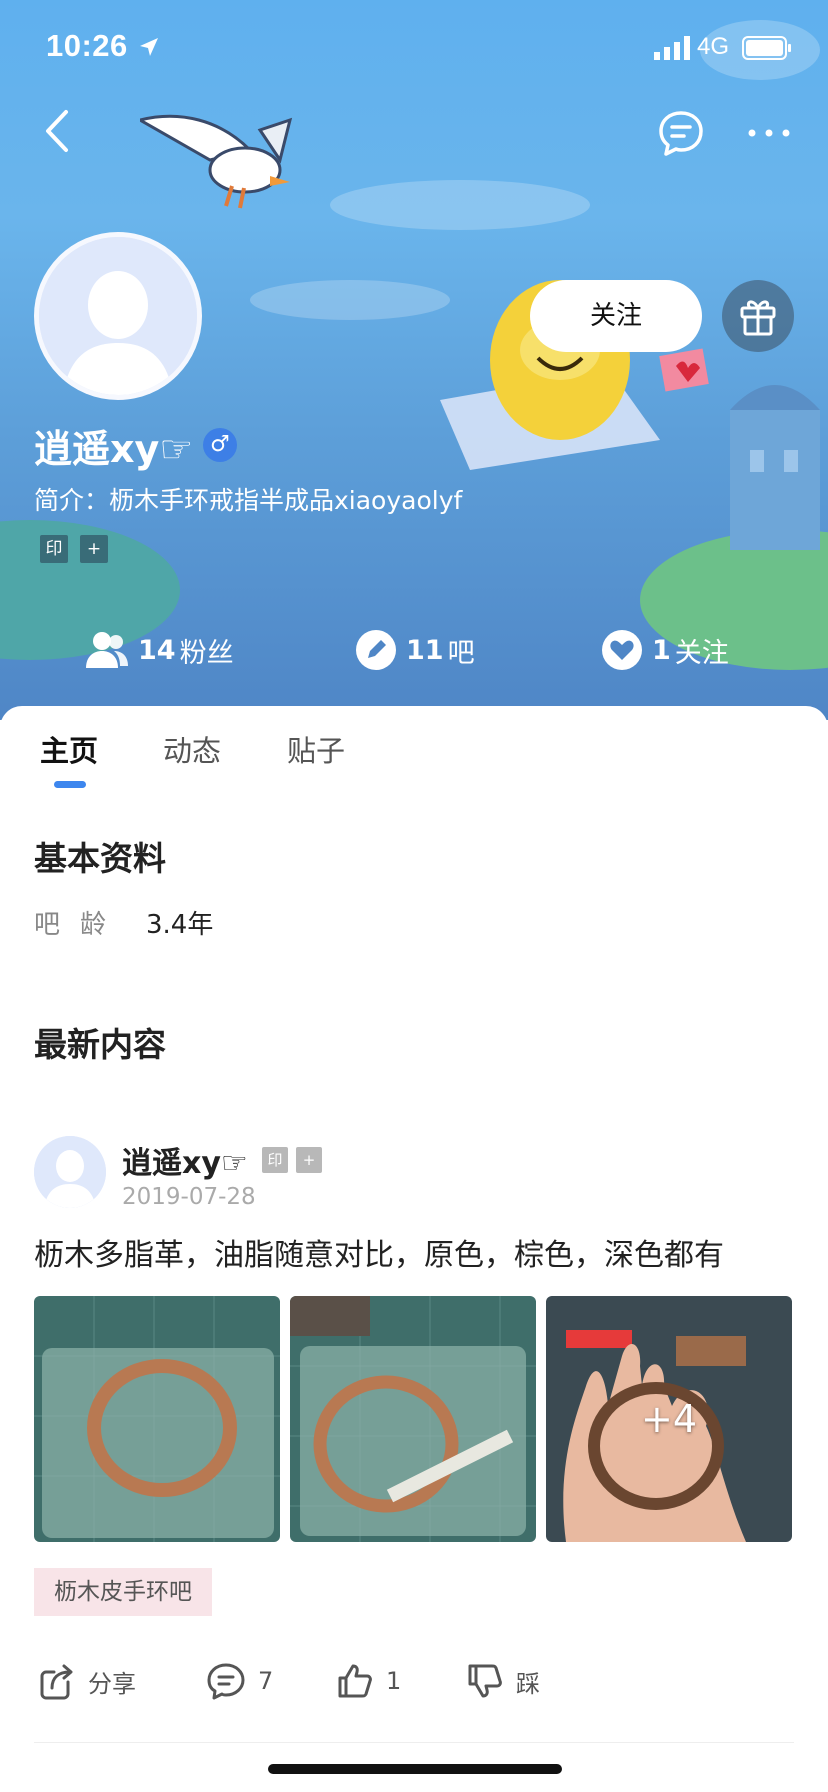  I want to click on gift-button, so click(758, 316).